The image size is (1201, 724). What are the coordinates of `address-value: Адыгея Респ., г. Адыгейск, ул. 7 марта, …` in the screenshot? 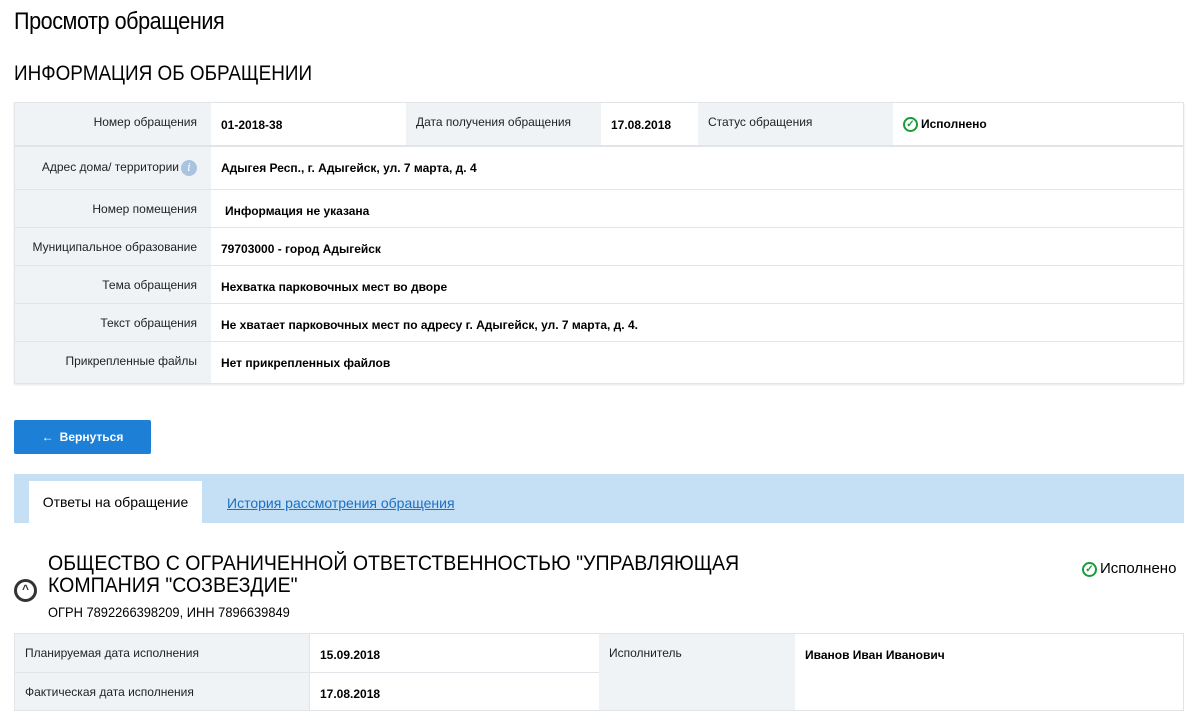 It's located at (697, 168).